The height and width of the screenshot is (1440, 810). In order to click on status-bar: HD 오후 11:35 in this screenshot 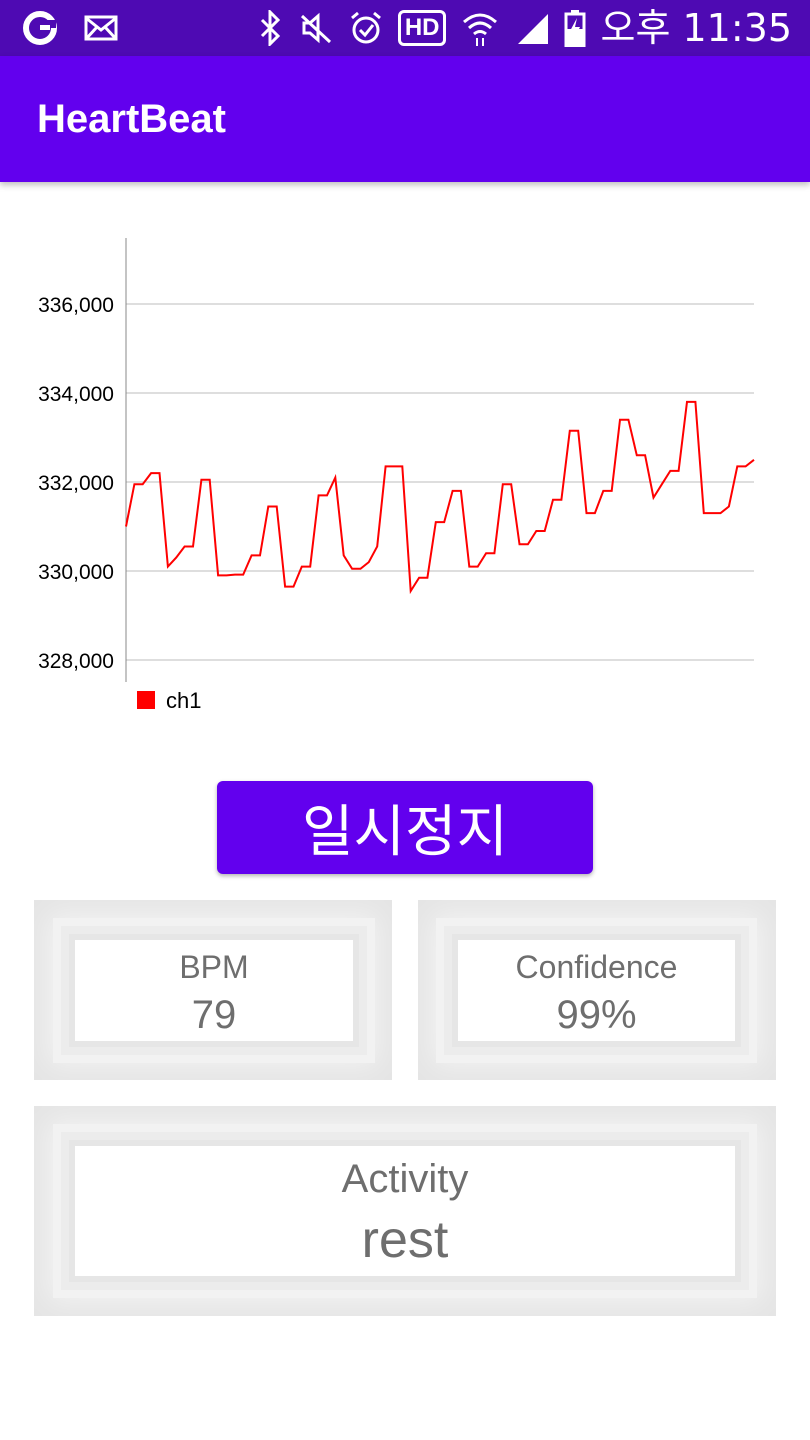, I will do `click(405, 28)`.